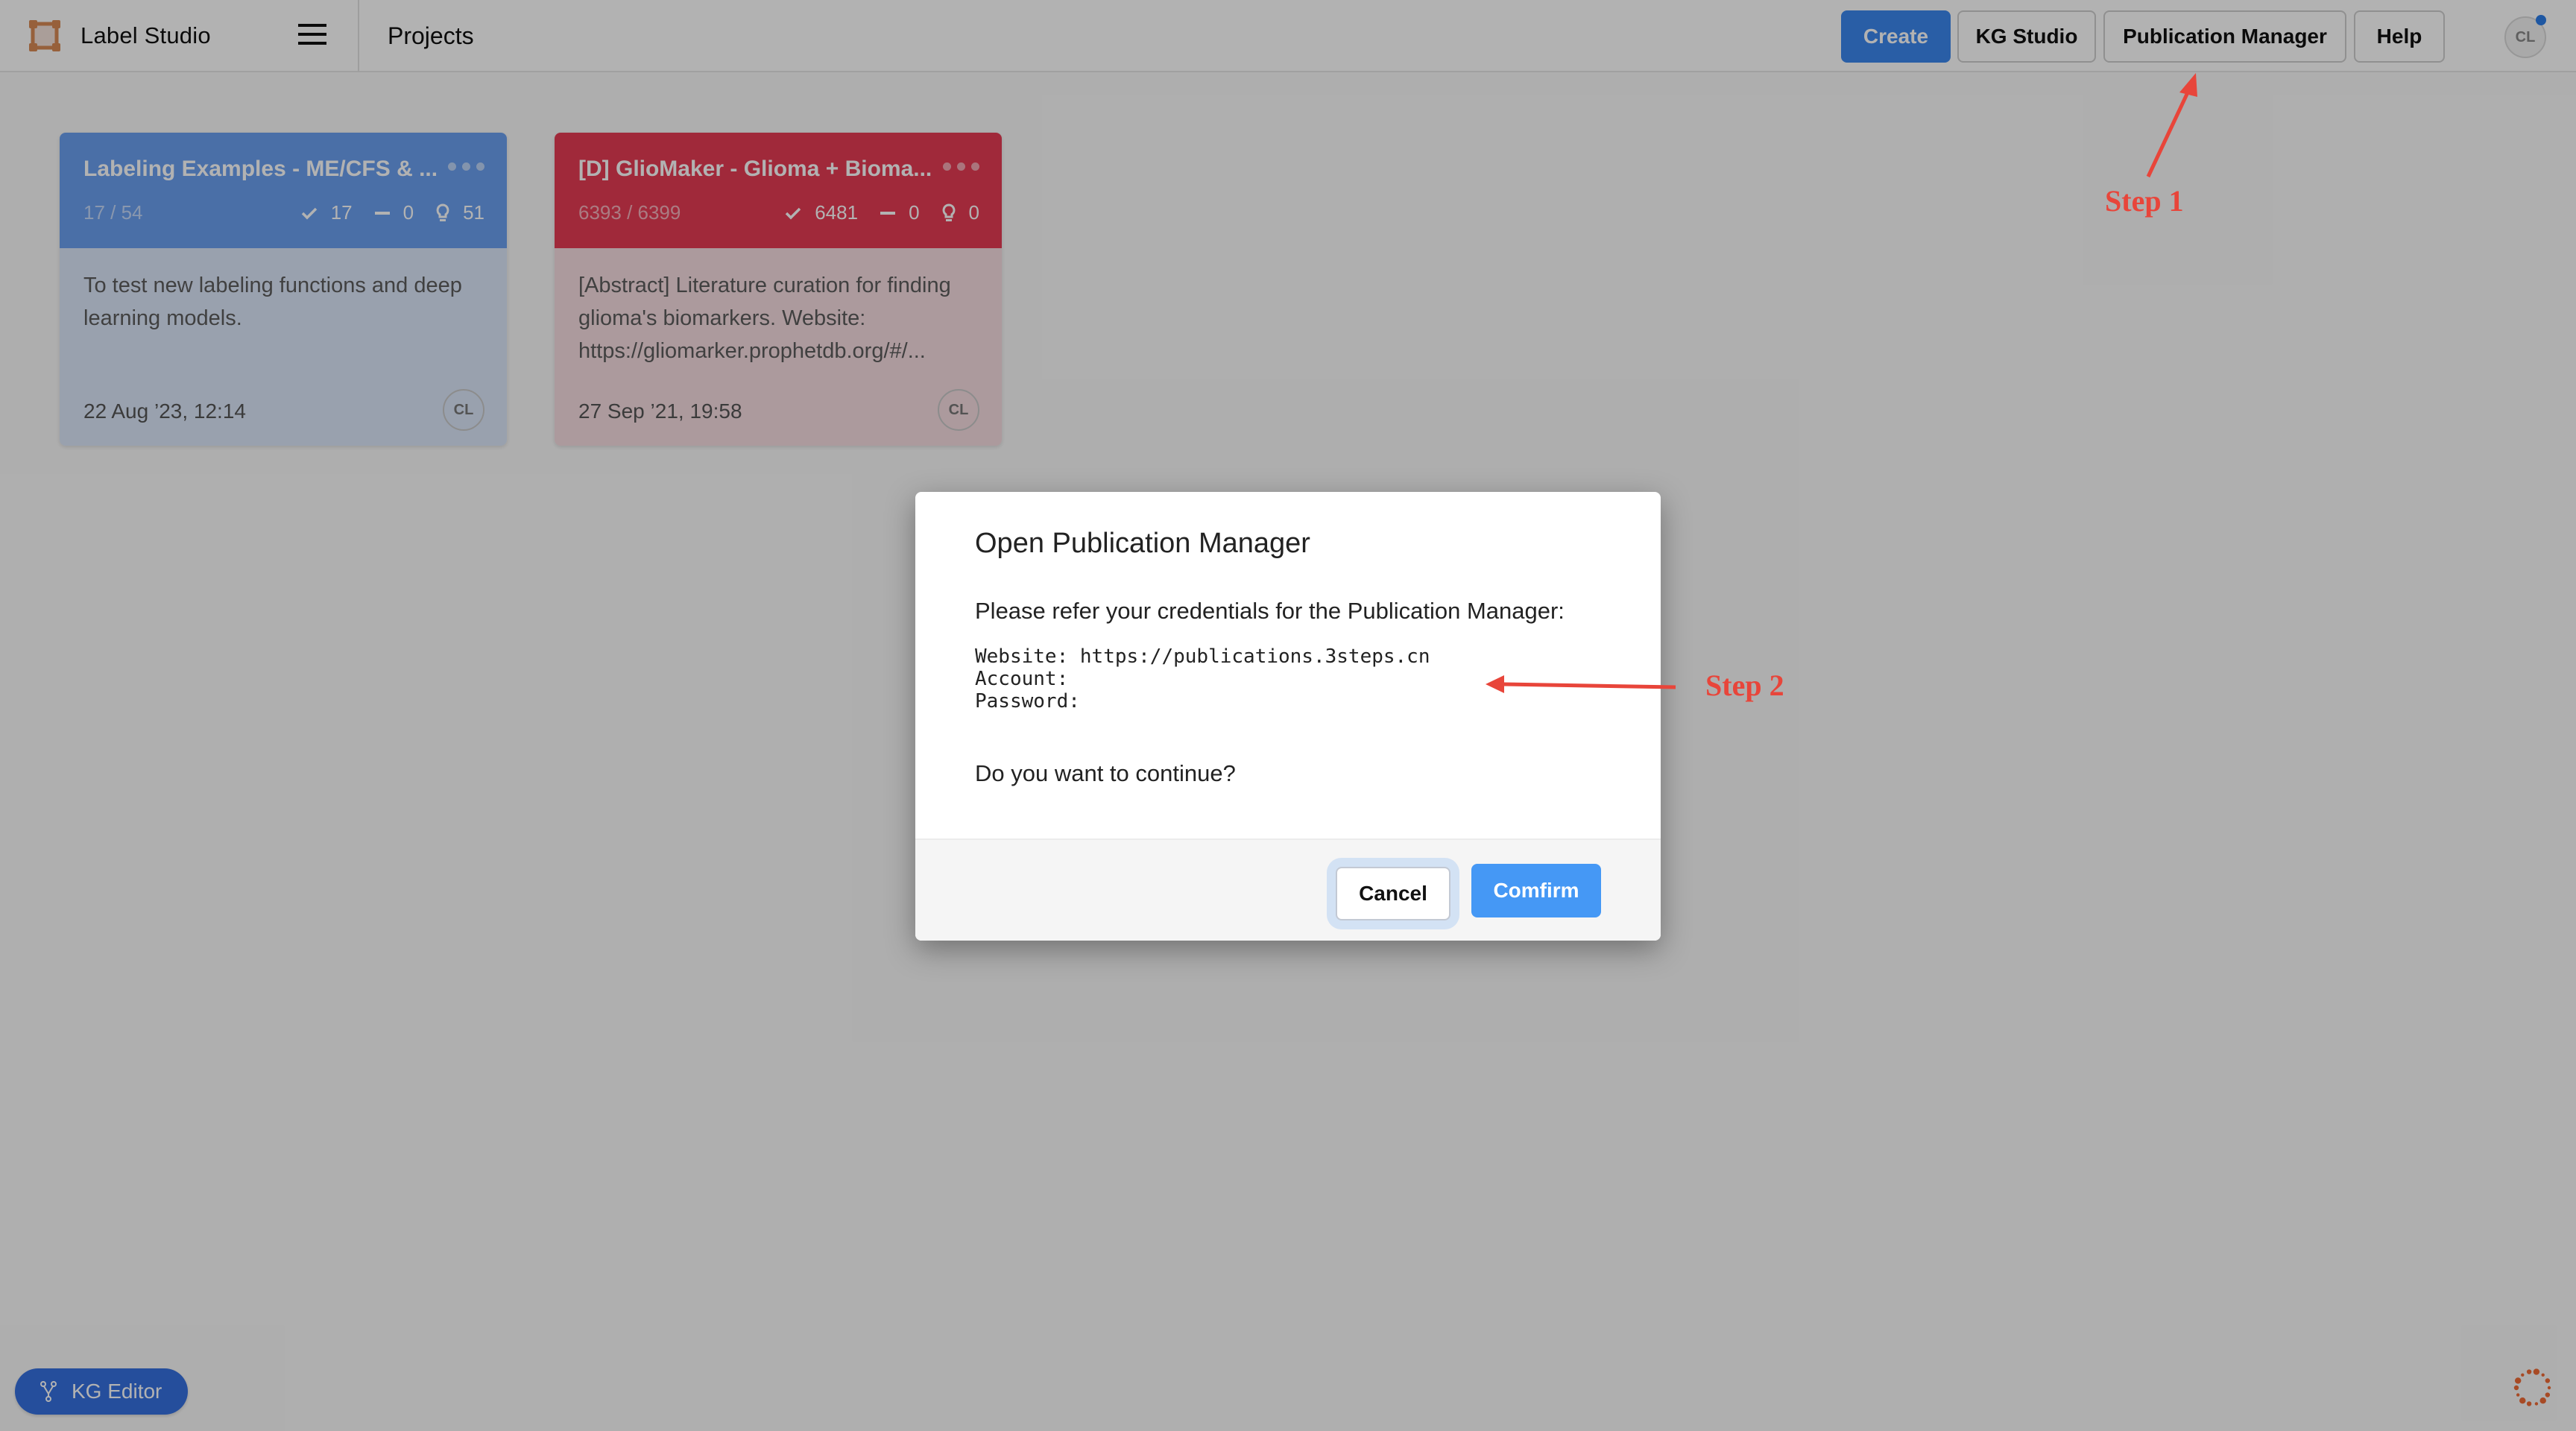 This screenshot has height=1431, width=2576. I want to click on confirm-button: Comfirm, so click(1536, 891).